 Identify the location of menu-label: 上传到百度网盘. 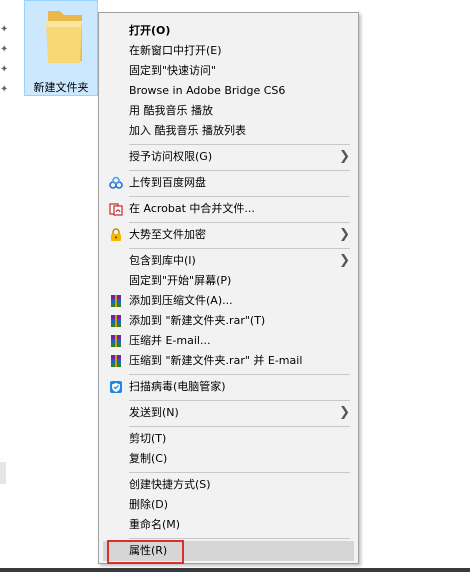
(167, 182).